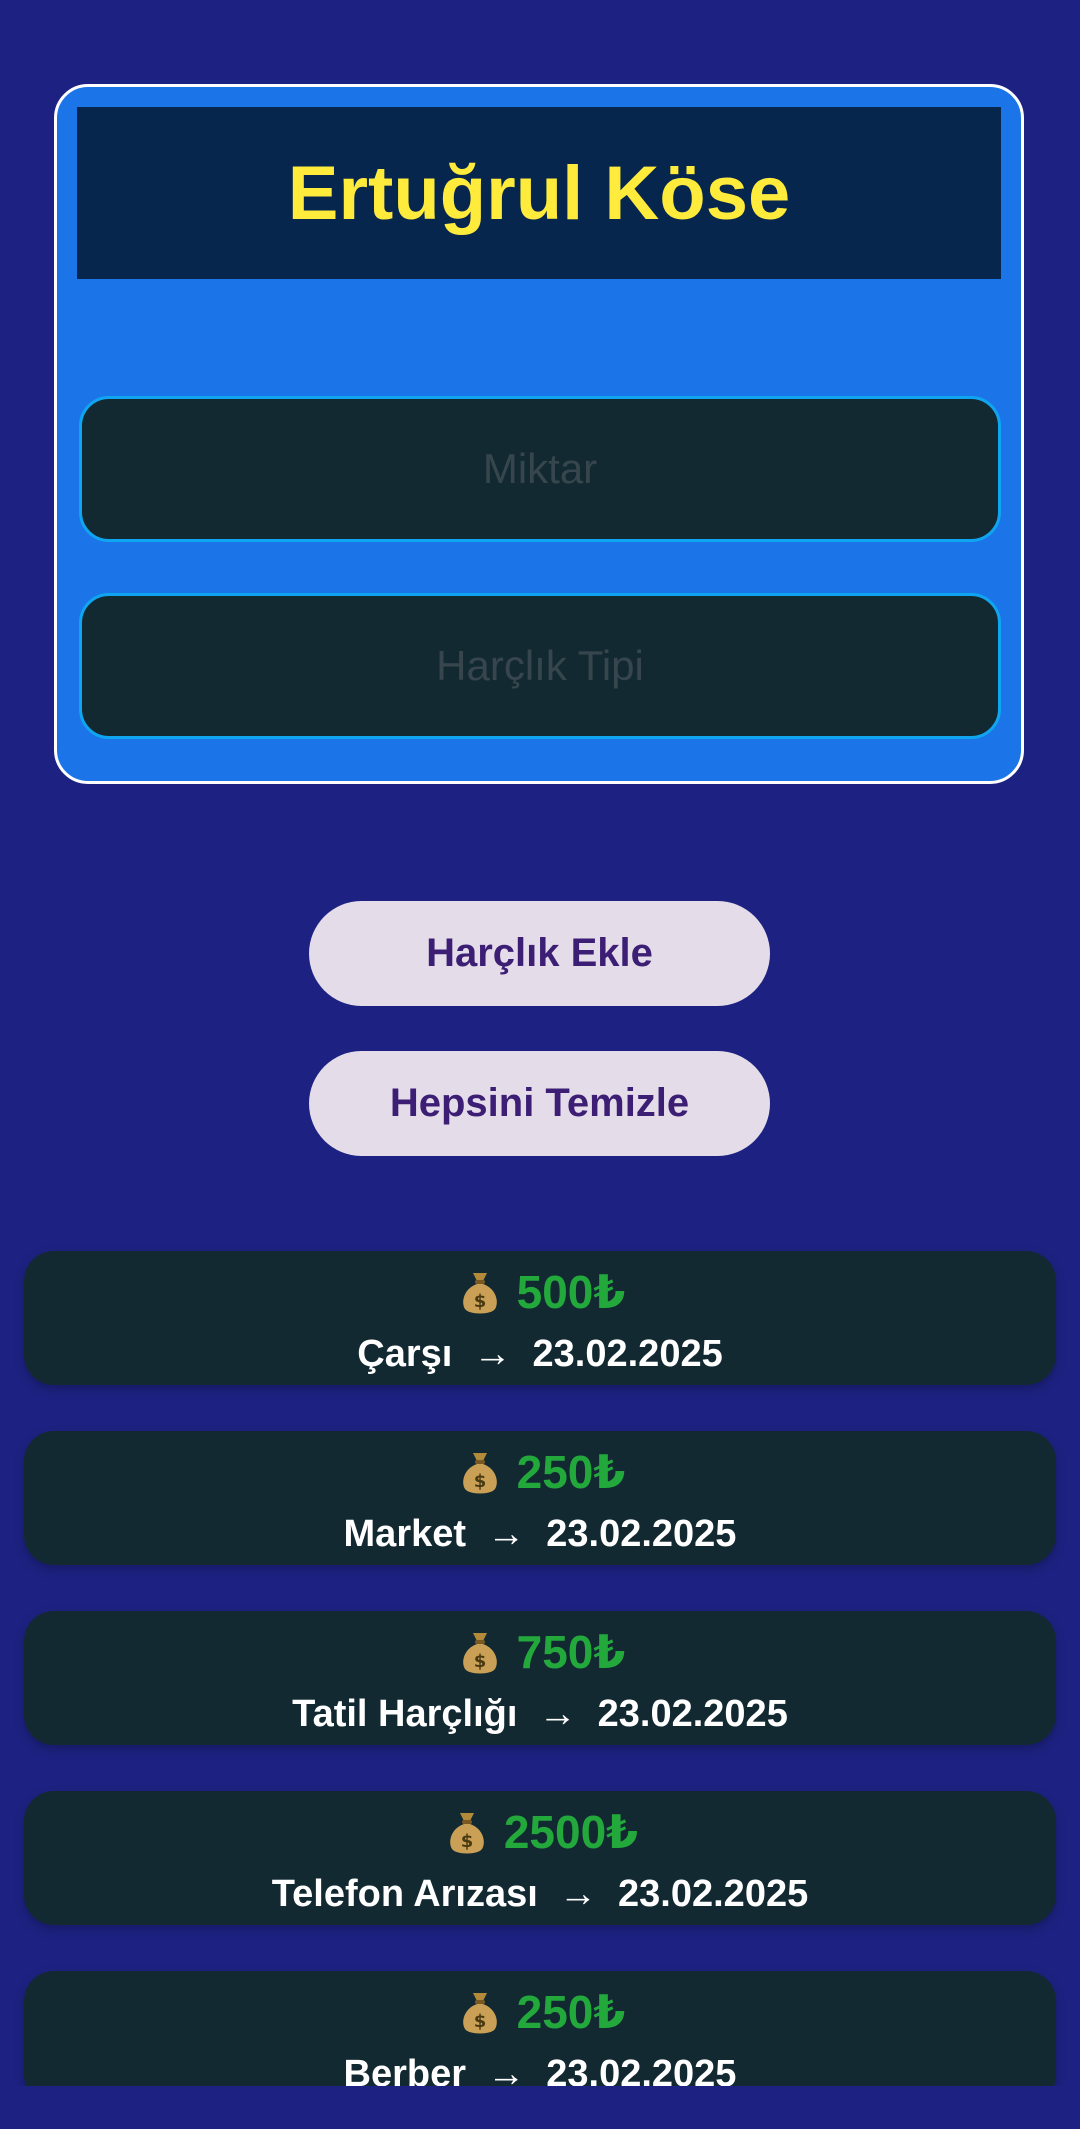 The height and width of the screenshot is (2129, 1080). What do you see at coordinates (540, 1894) in the screenshot?
I see `entry-description: Telefon Arızası → 23.02.2025` at bounding box center [540, 1894].